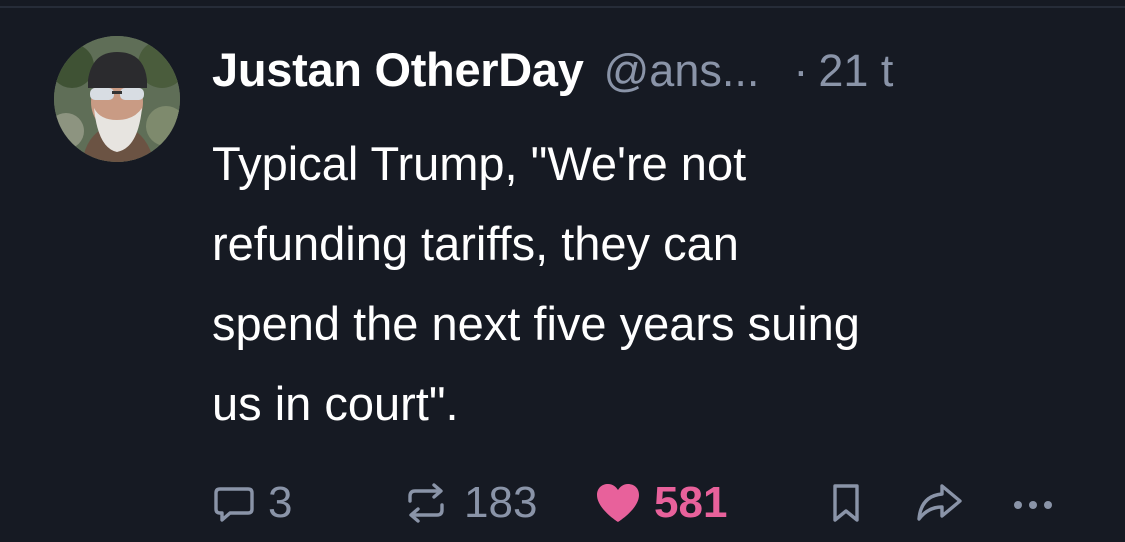 The width and height of the screenshot is (1125, 542). I want to click on like-count: 581, so click(691, 502).